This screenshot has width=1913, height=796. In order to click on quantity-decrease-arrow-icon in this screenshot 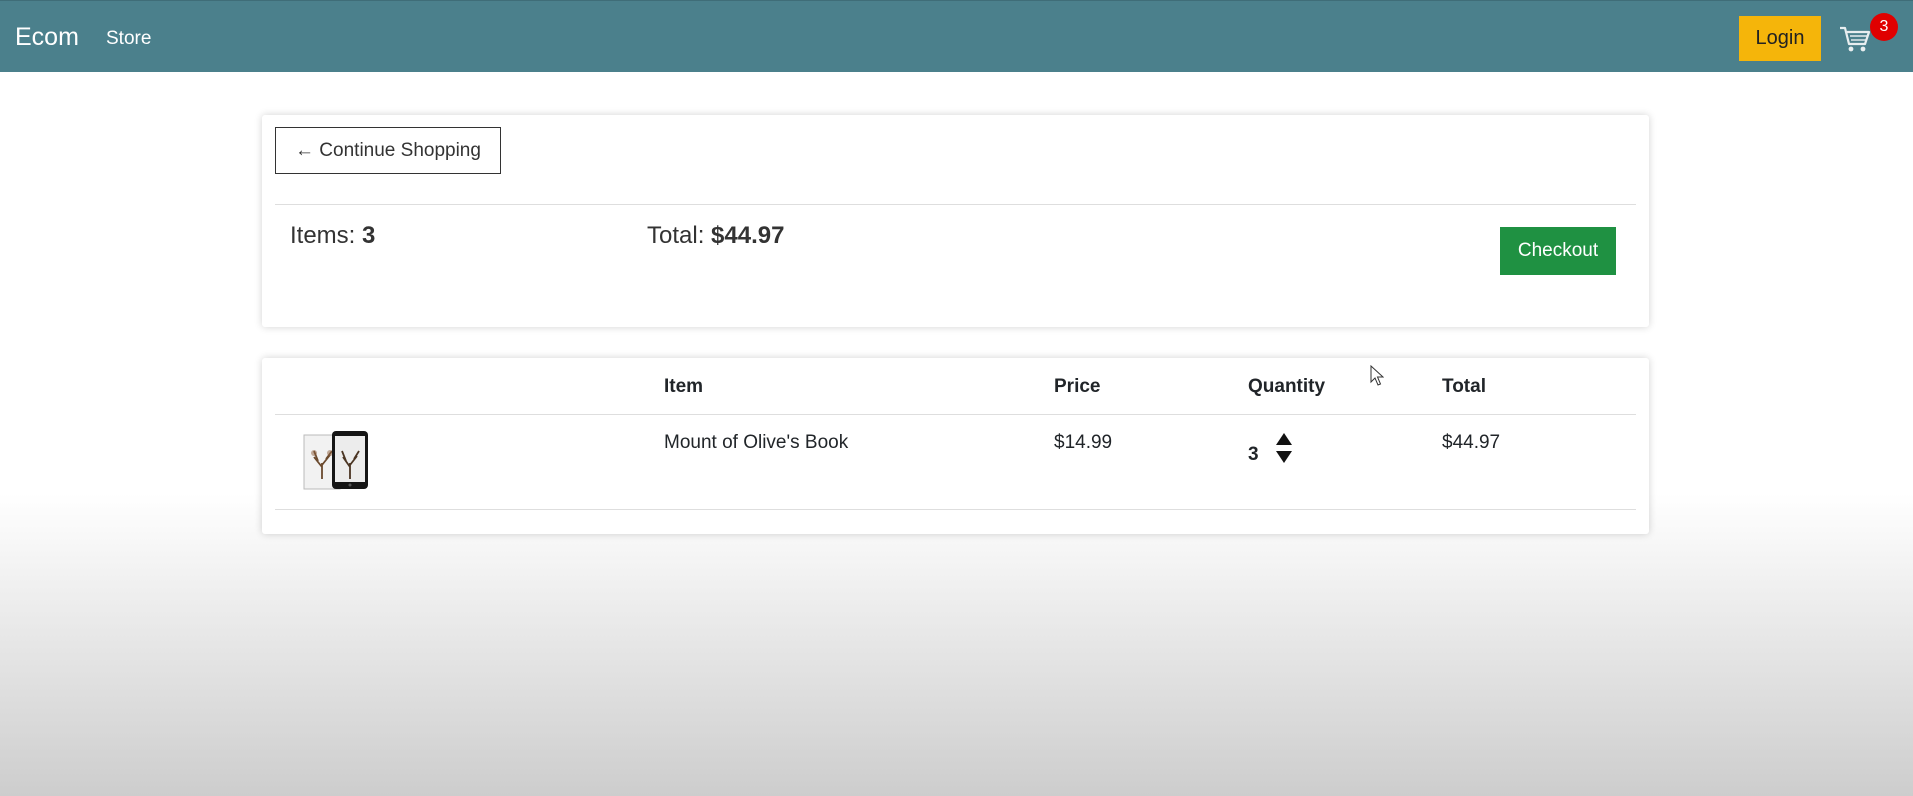, I will do `click(1284, 457)`.